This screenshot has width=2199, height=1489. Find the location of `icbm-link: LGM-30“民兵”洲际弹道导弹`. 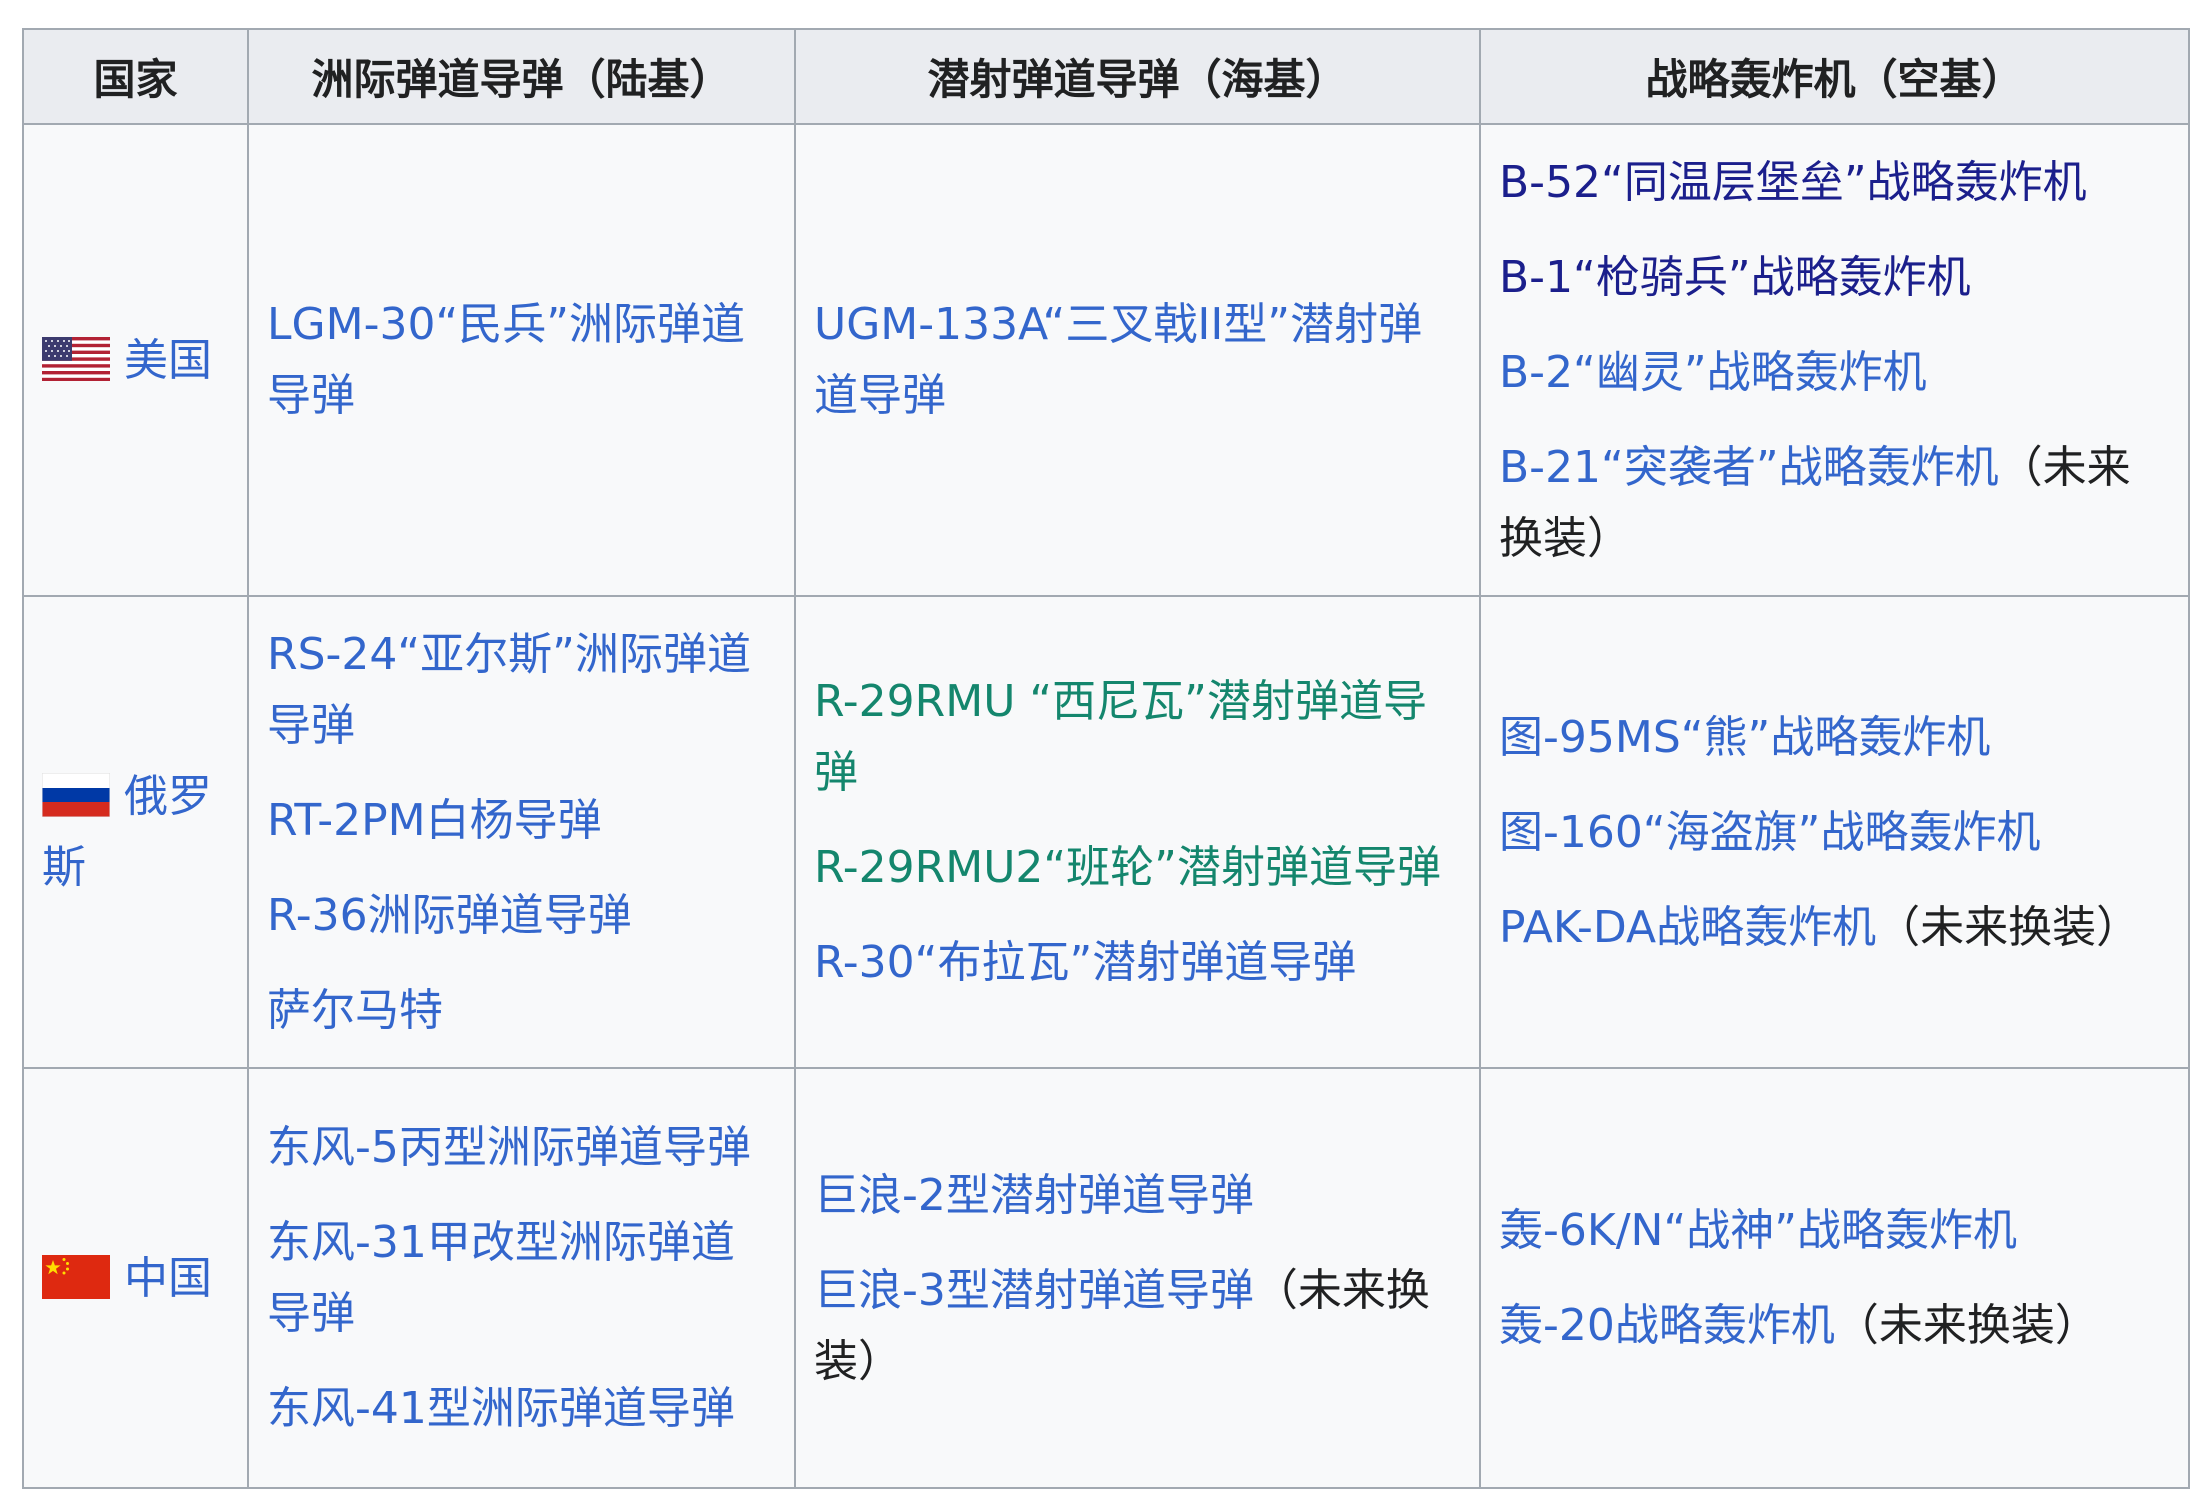

icbm-link: LGM-30“民兵”洲际弹道导弹 is located at coordinates (521, 360).